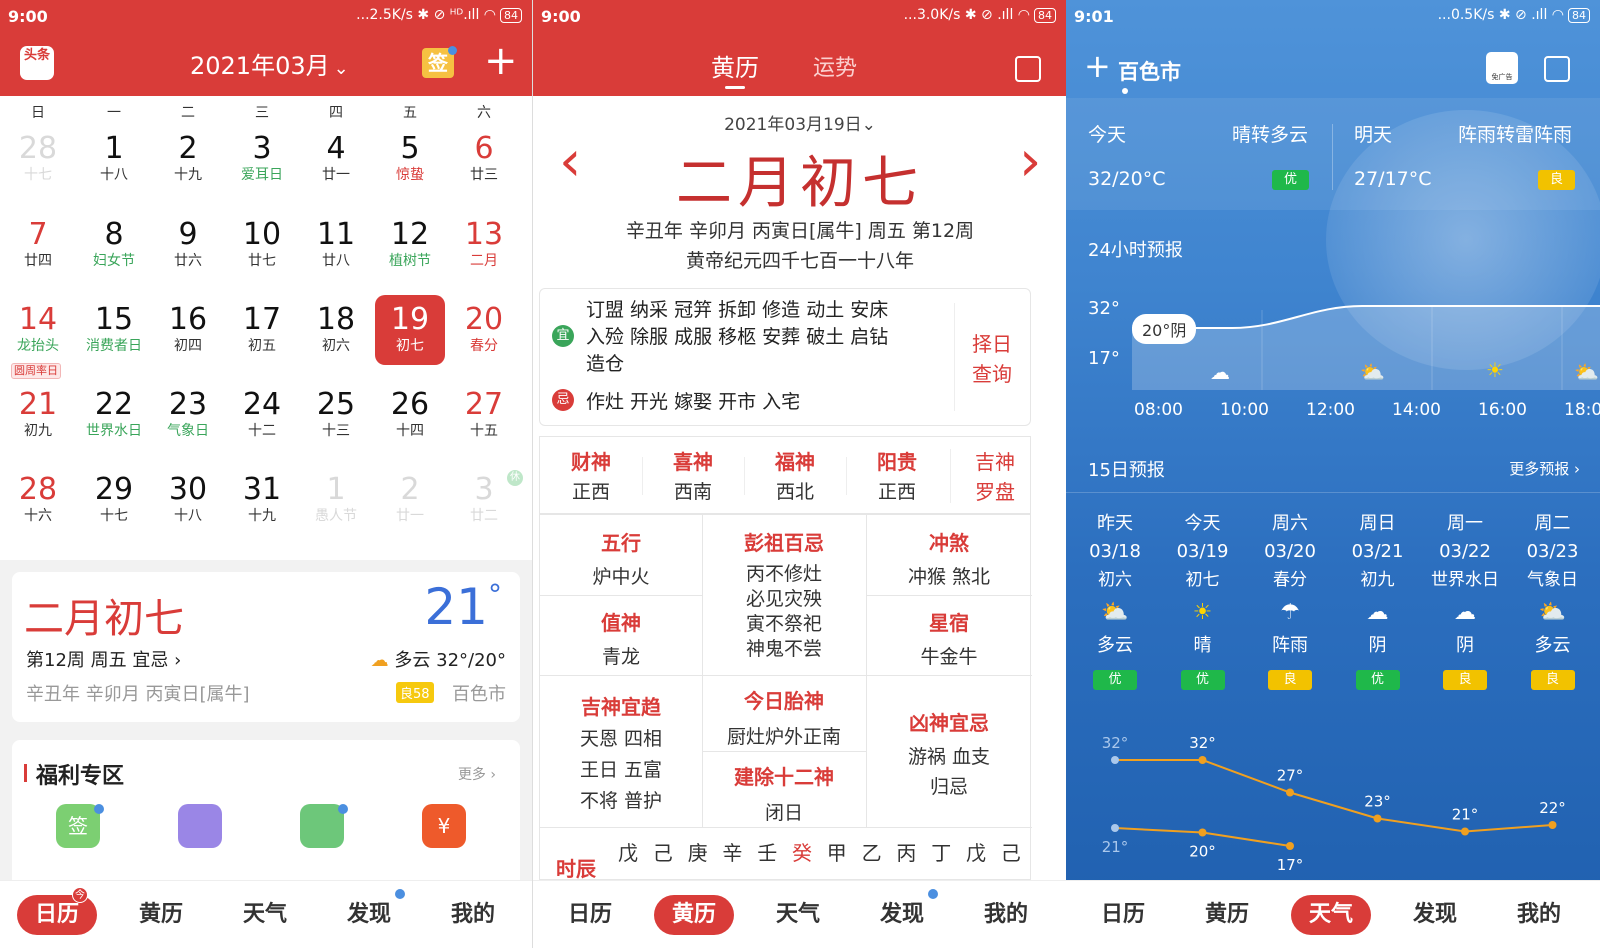  I want to click on date-selector: 2021年03月19日⌄, so click(799, 122).